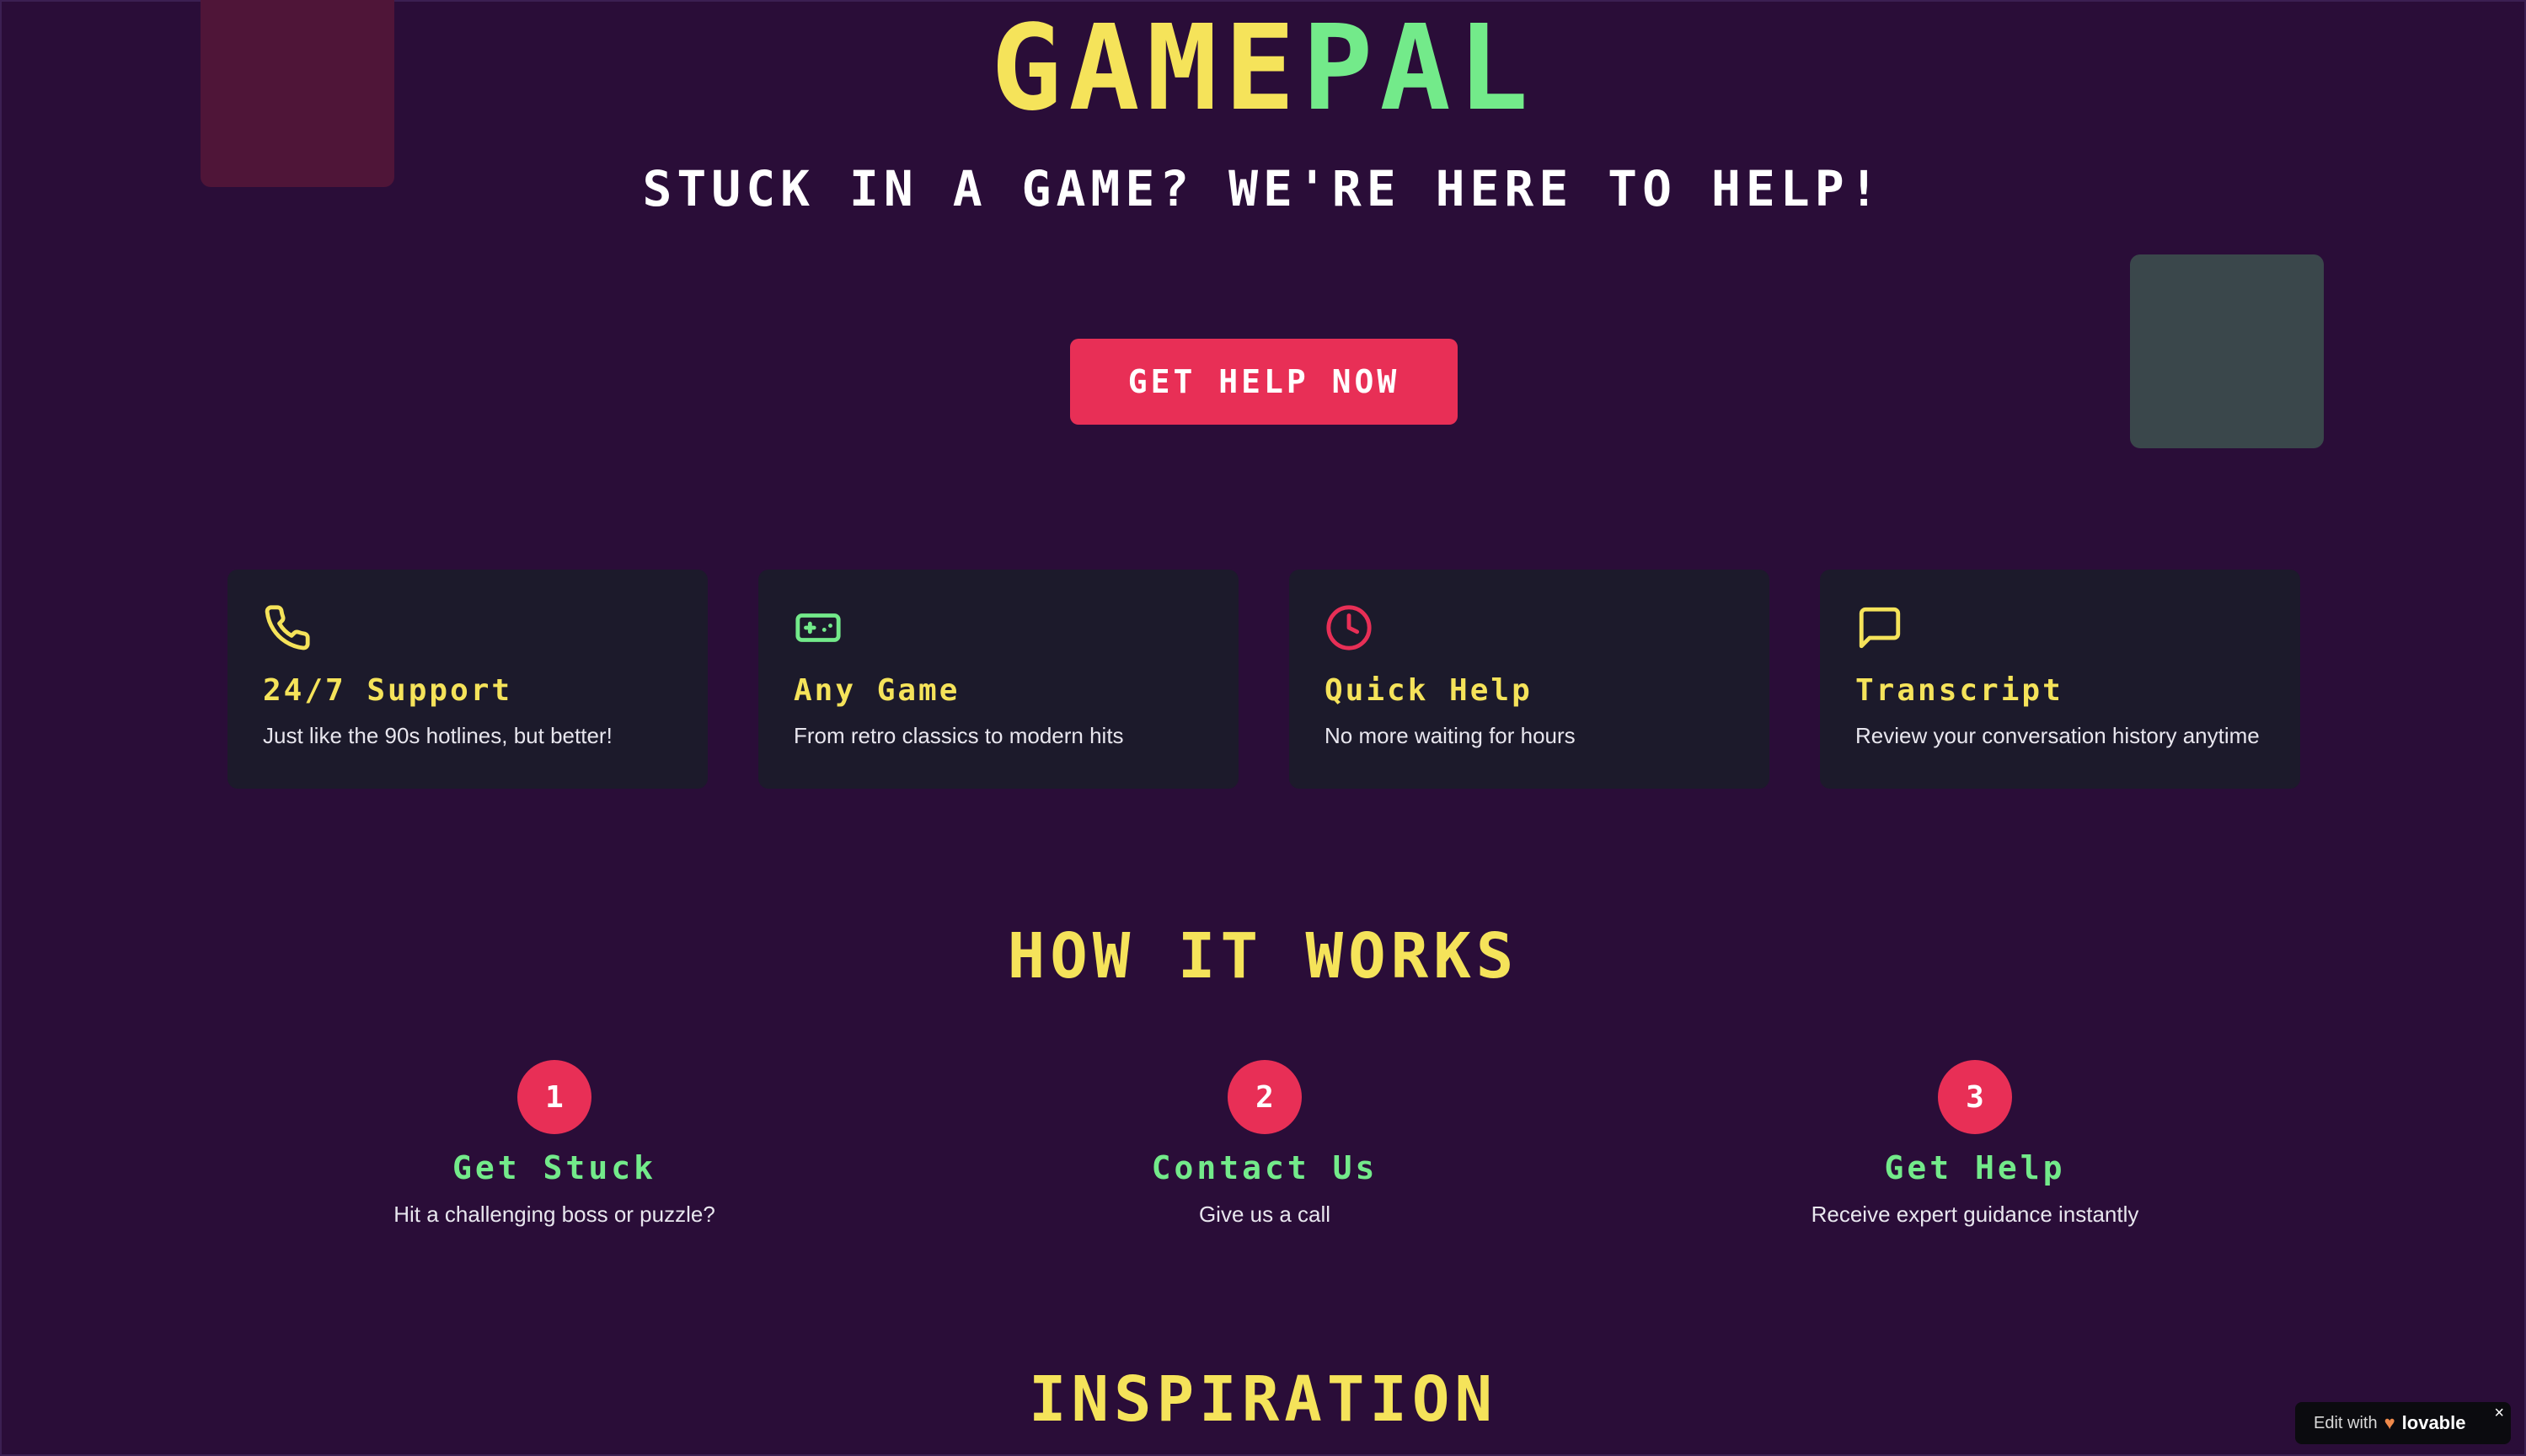 The width and height of the screenshot is (2526, 1456). I want to click on feature-card-quick-help: Quick Help No more waiting for hours, so click(1529, 679).